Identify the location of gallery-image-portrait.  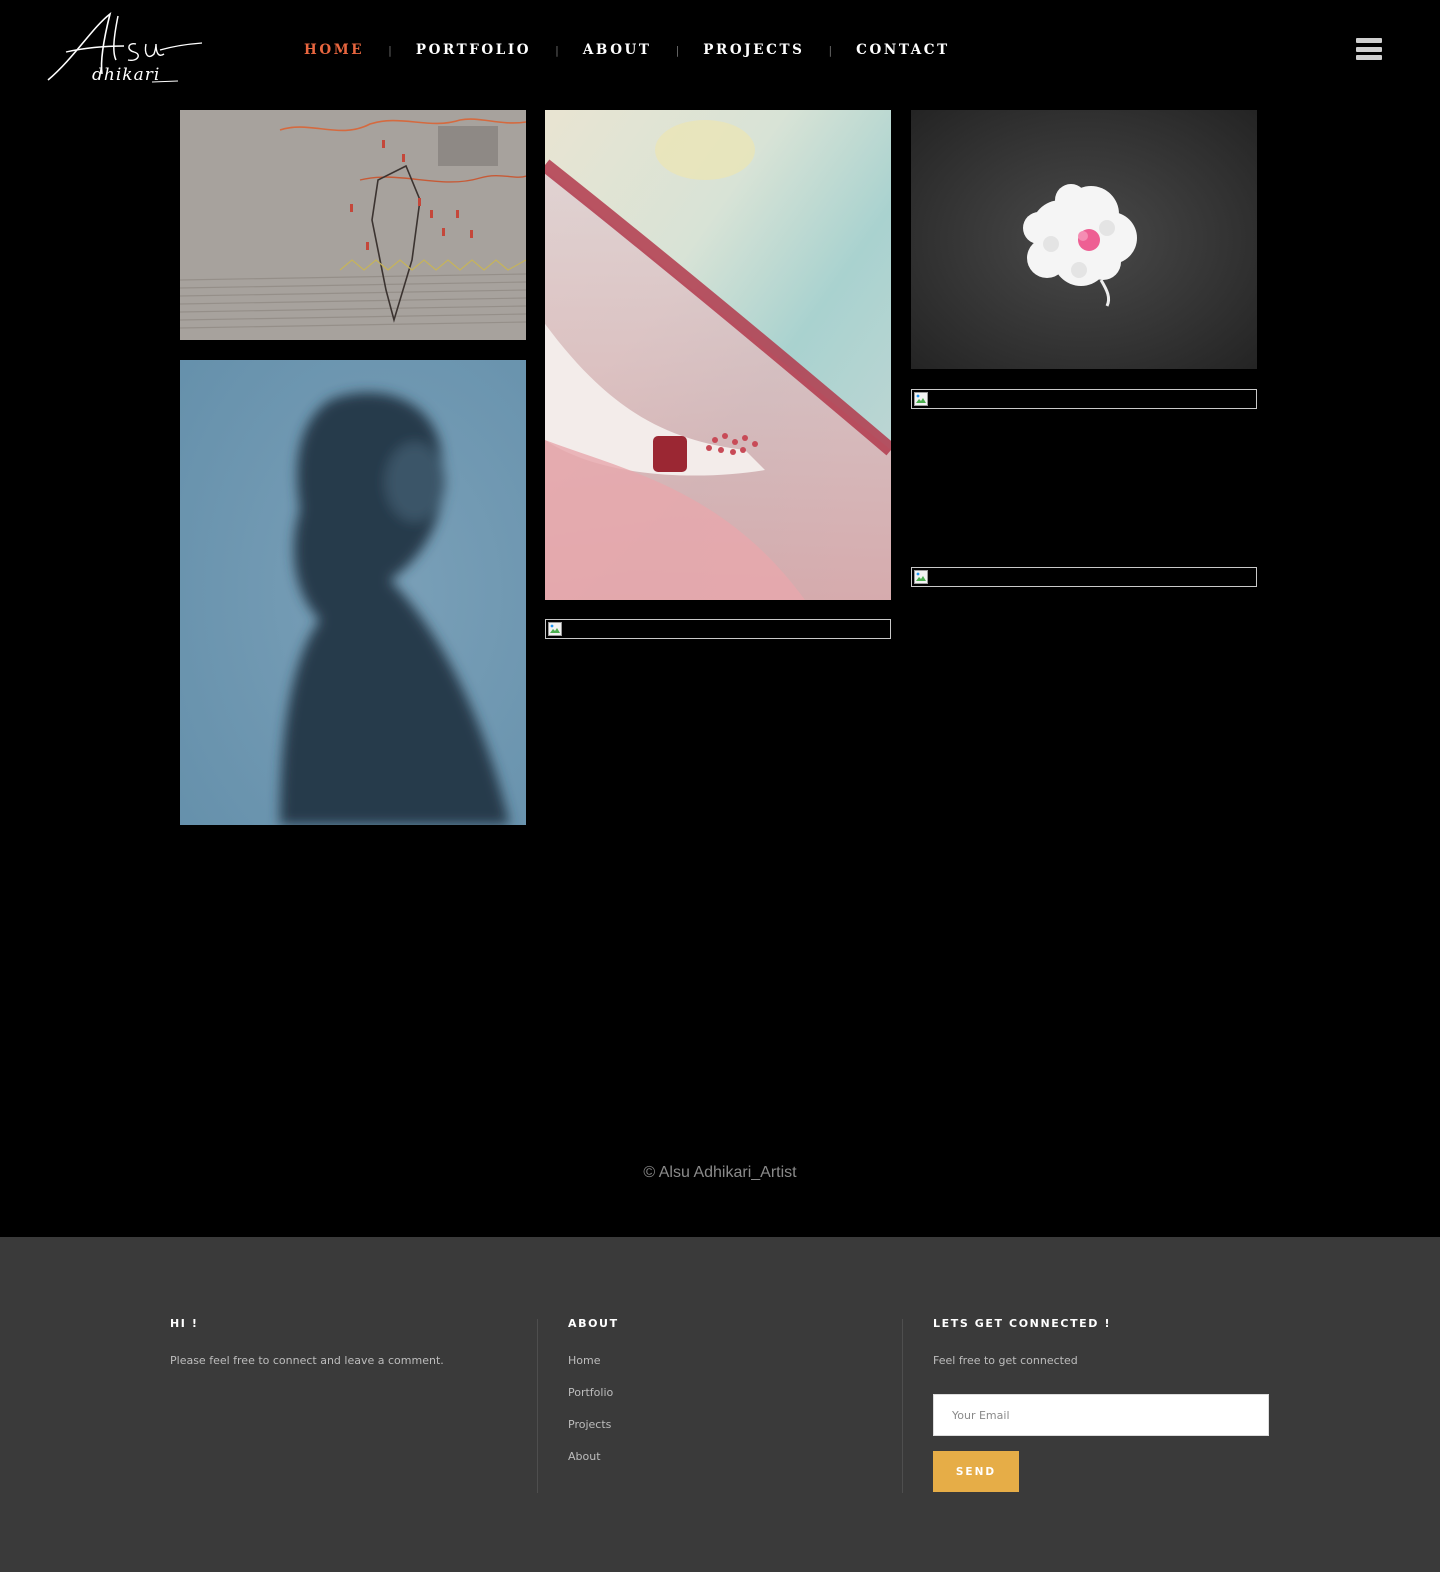
(353, 592).